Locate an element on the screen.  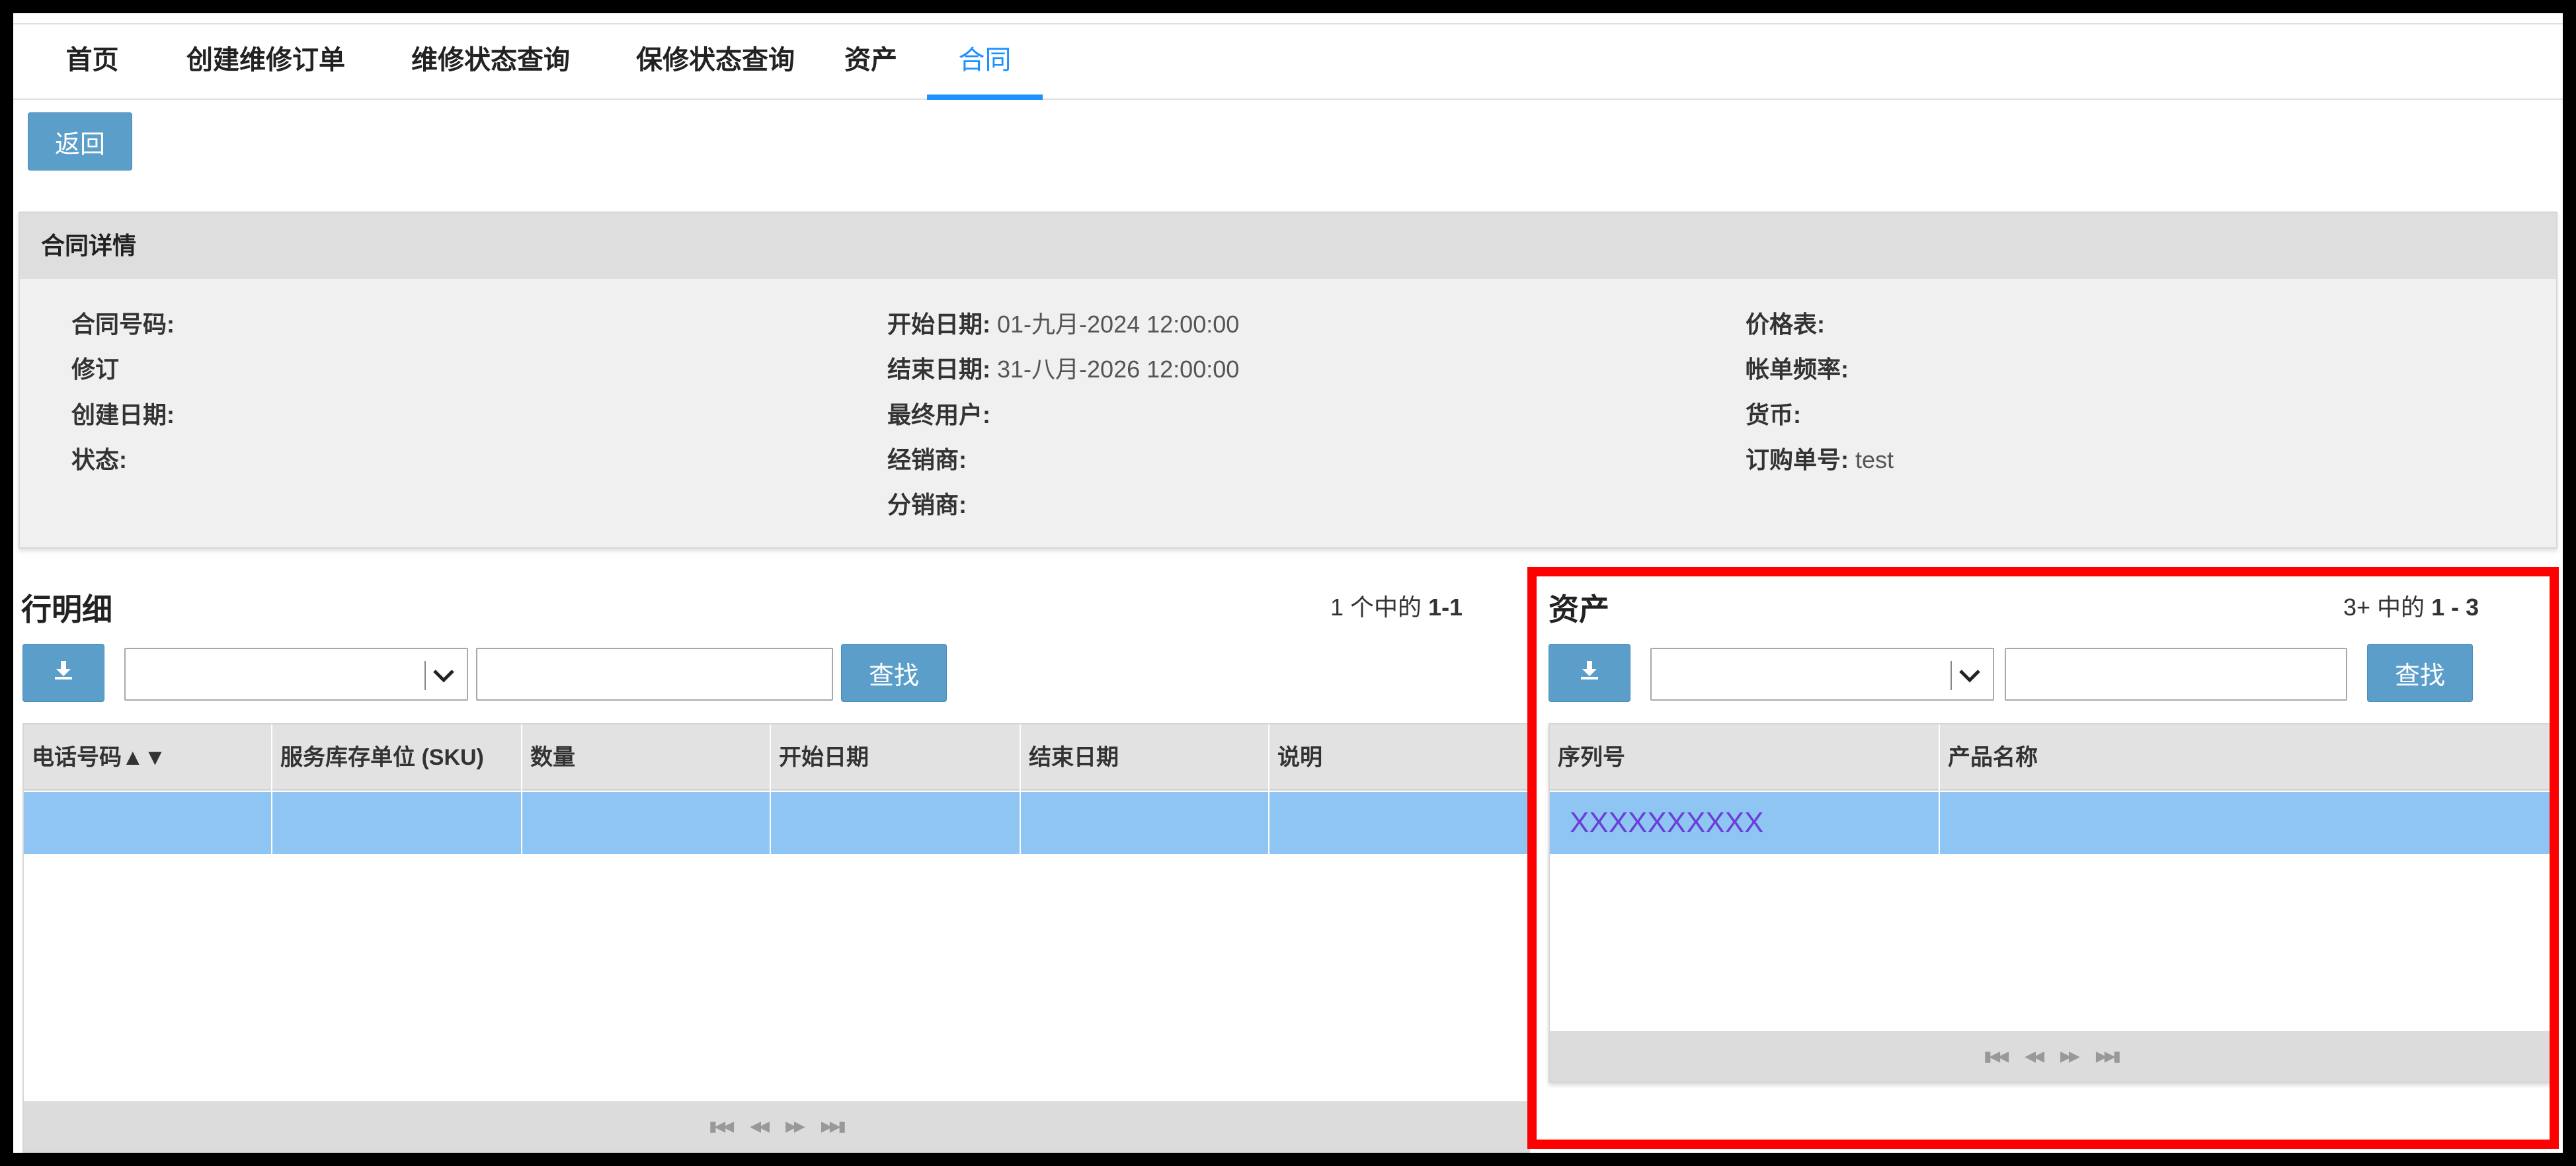
end-date-field: 结束日期: 31-八月-2026 12:00:00 is located at coordinates (1063, 367).